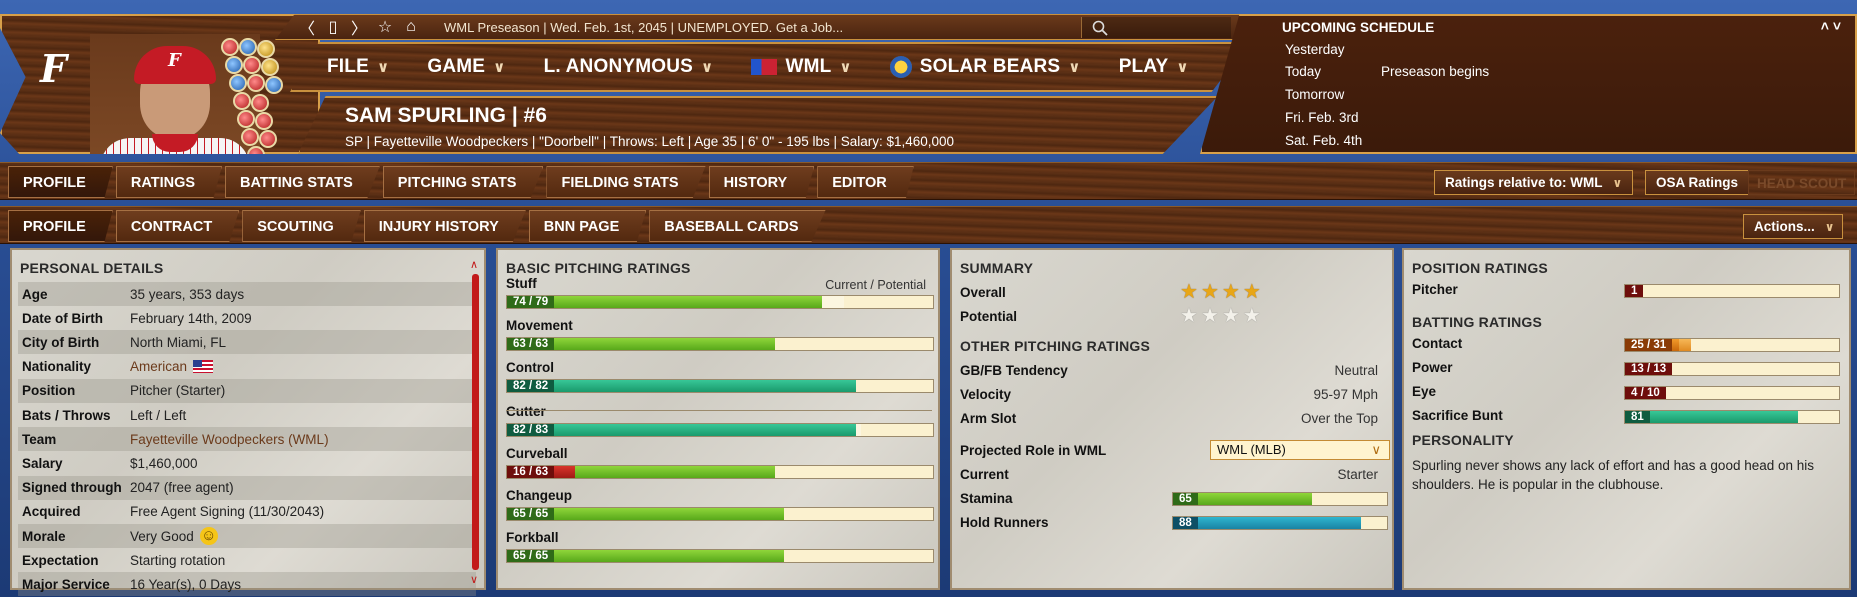  What do you see at coordinates (1100, 28) in the screenshot?
I see `search-icon` at bounding box center [1100, 28].